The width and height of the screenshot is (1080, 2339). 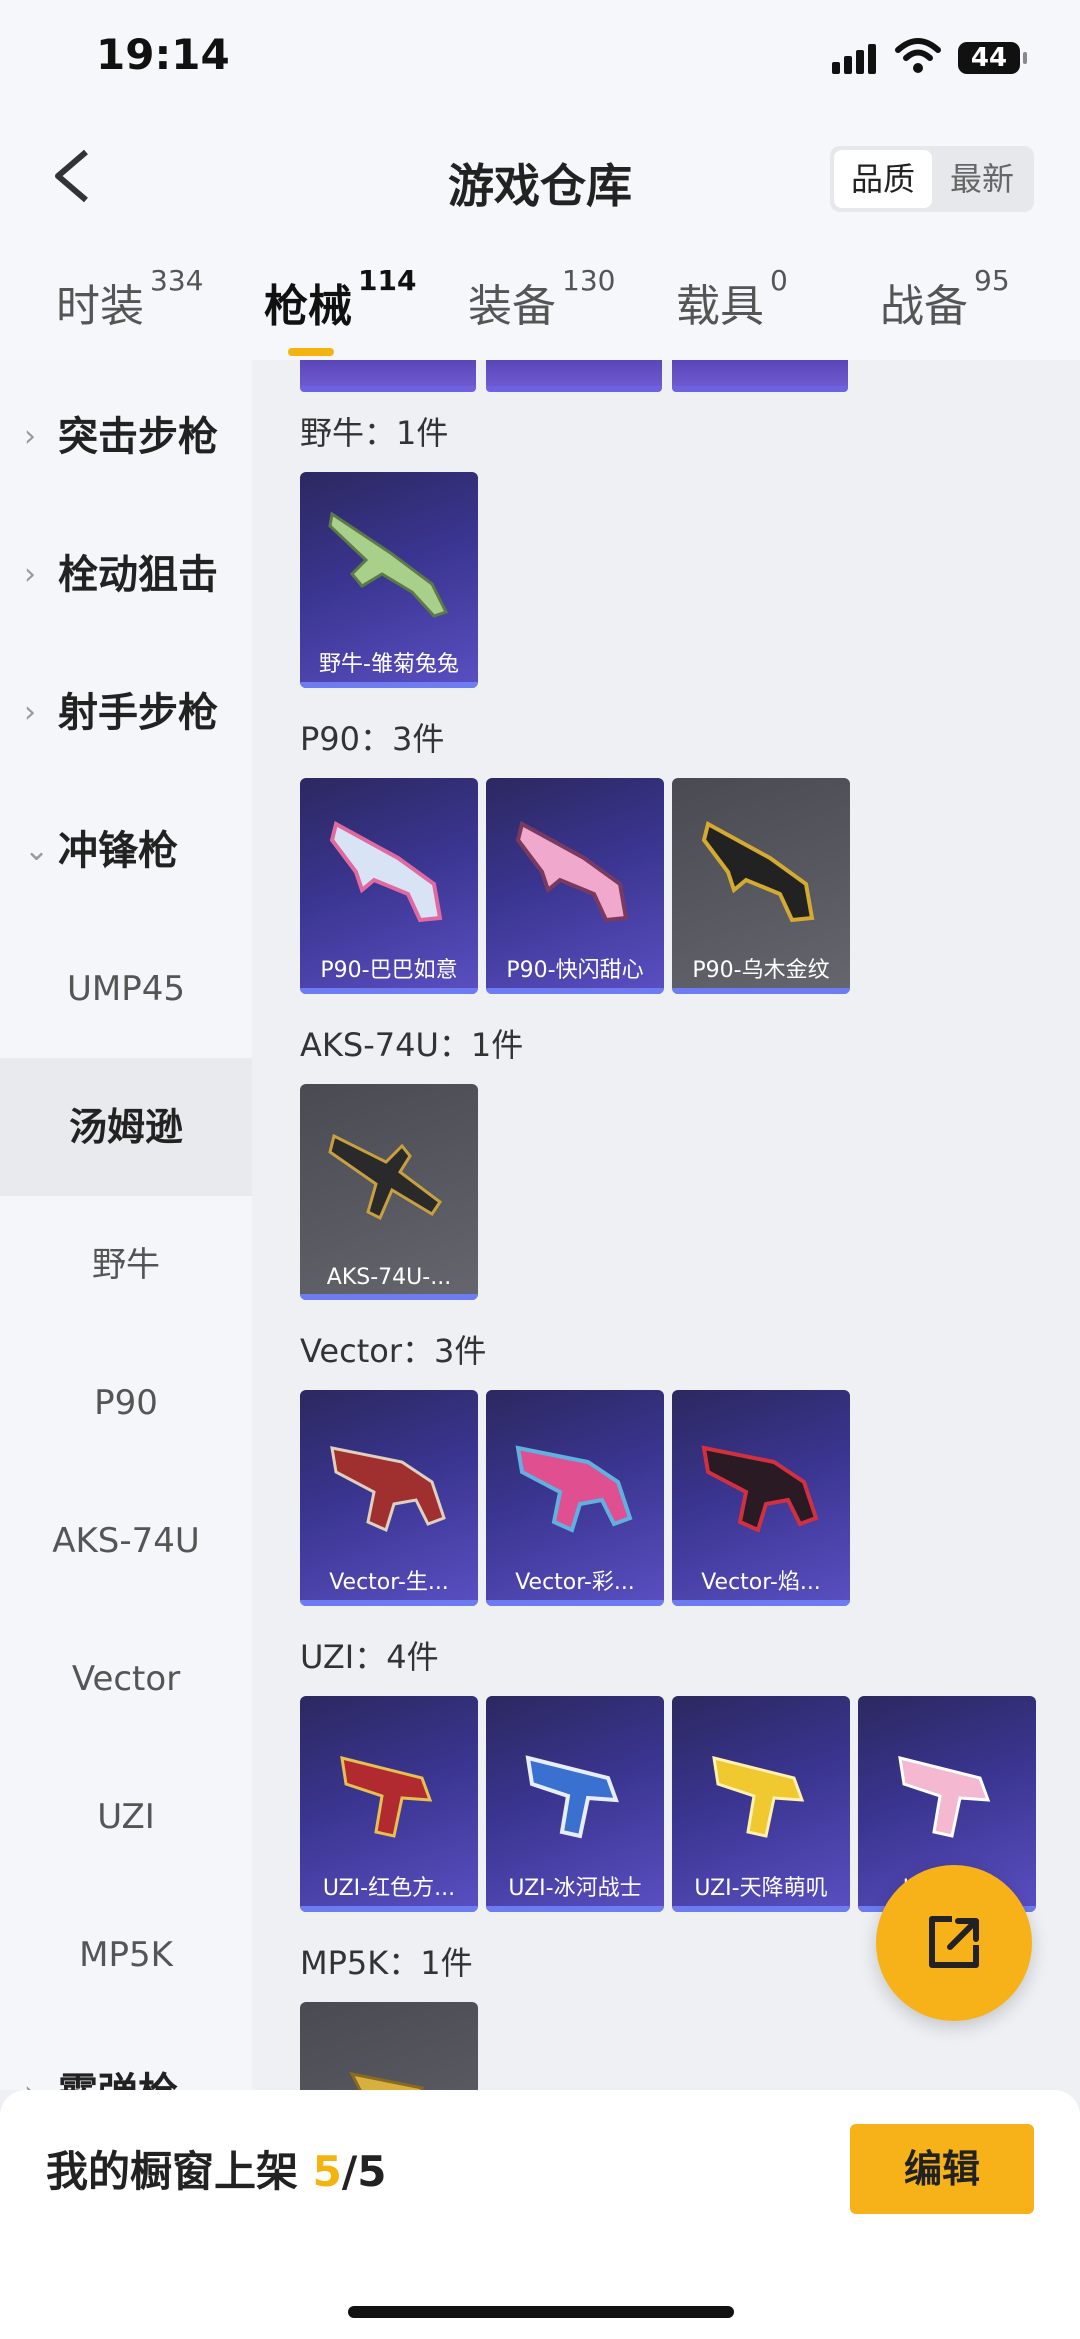 I want to click on share-button, so click(x=954, y=1943).